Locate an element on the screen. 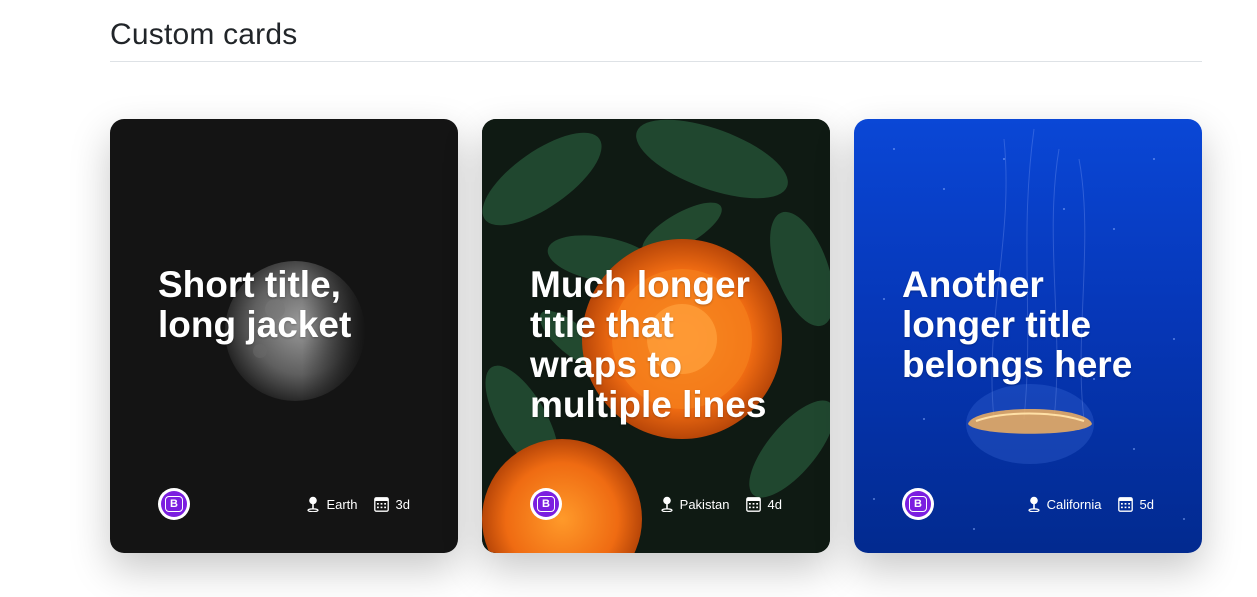  time-label: 5d is located at coordinates (1146, 504).